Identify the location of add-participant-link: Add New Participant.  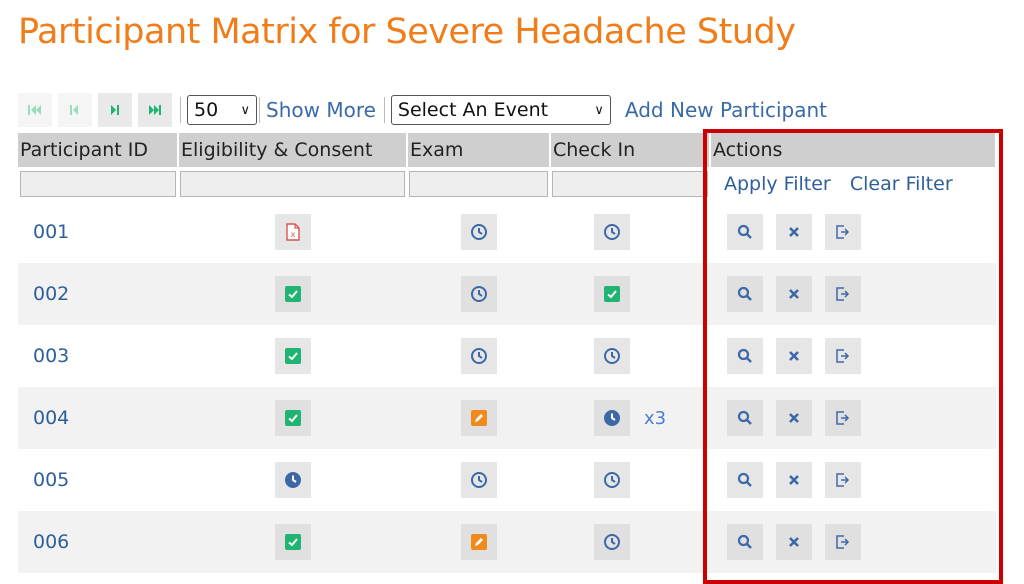
(726, 110).